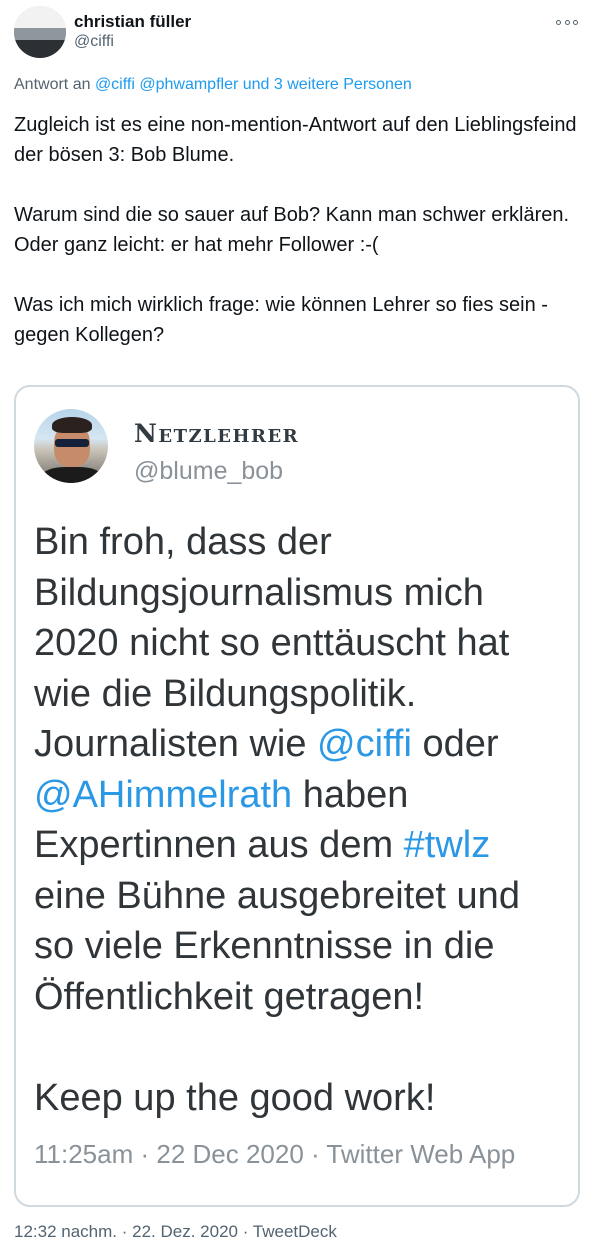 The image size is (594, 1258). Describe the element at coordinates (272, 643) in the screenshot. I see `quoted-text-line: 2020 nicht so enttäuscht hat` at that location.